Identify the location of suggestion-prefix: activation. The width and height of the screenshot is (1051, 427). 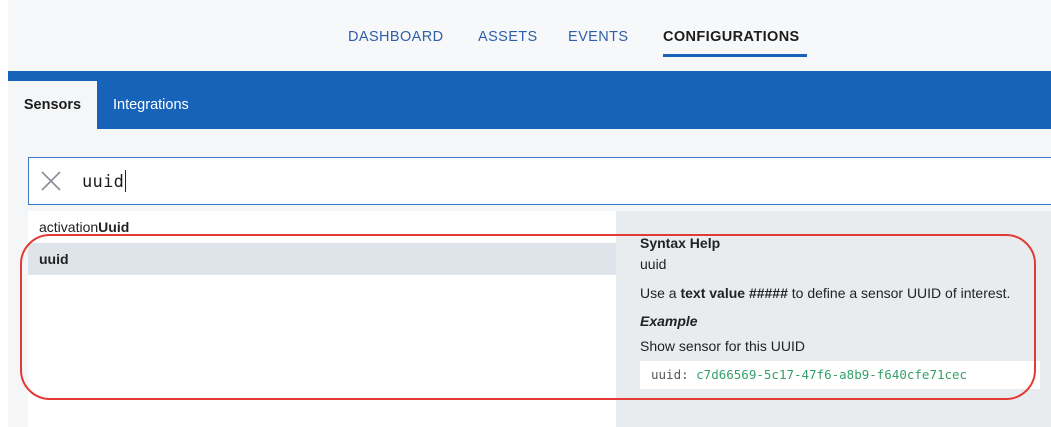
(69, 227).